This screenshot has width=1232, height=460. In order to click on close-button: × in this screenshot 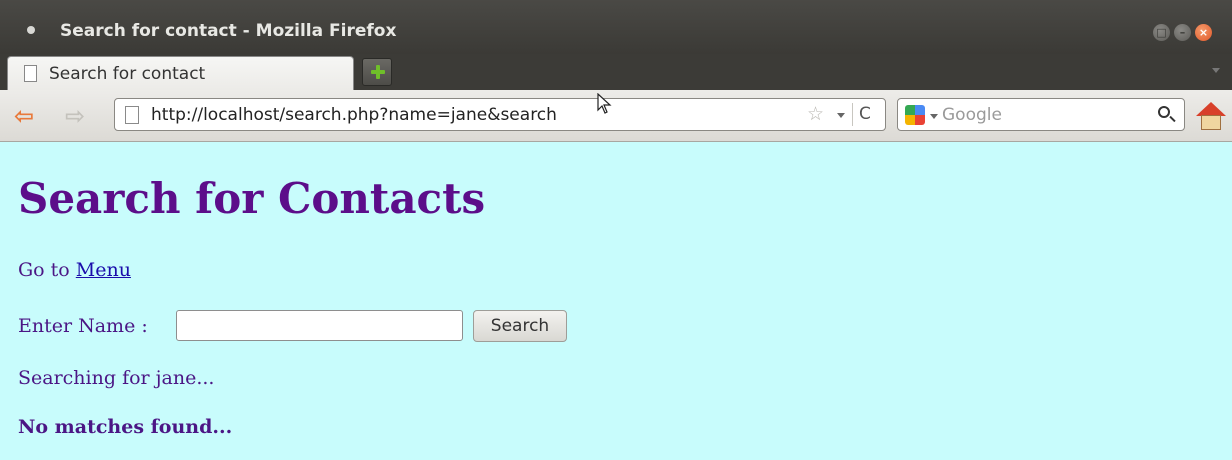, I will do `click(1203, 32)`.